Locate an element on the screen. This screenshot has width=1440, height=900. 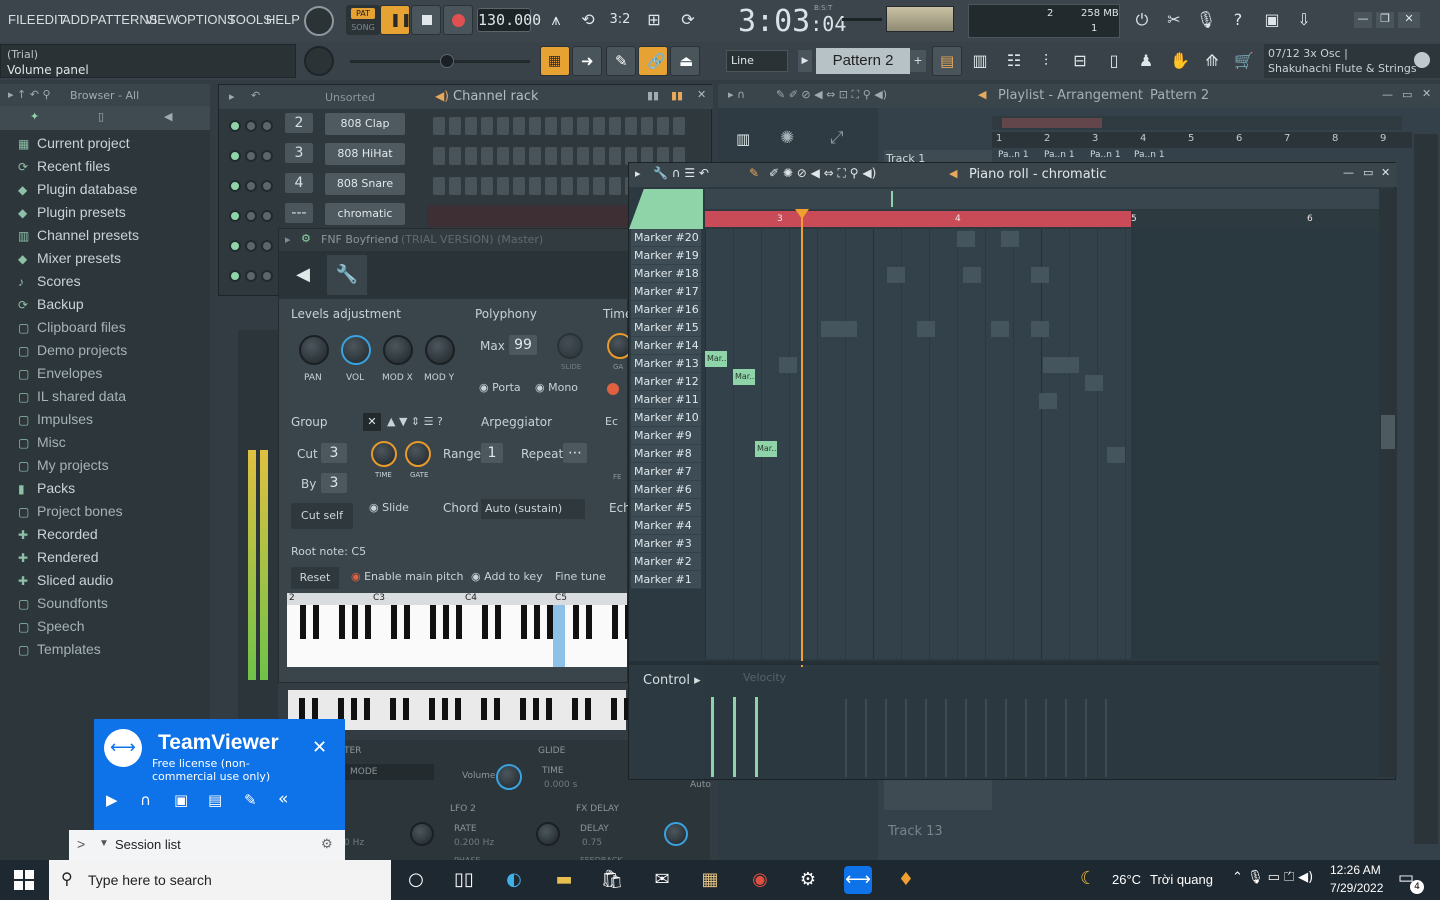
edge-icon: ◐ is located at coordinates (514, 880).